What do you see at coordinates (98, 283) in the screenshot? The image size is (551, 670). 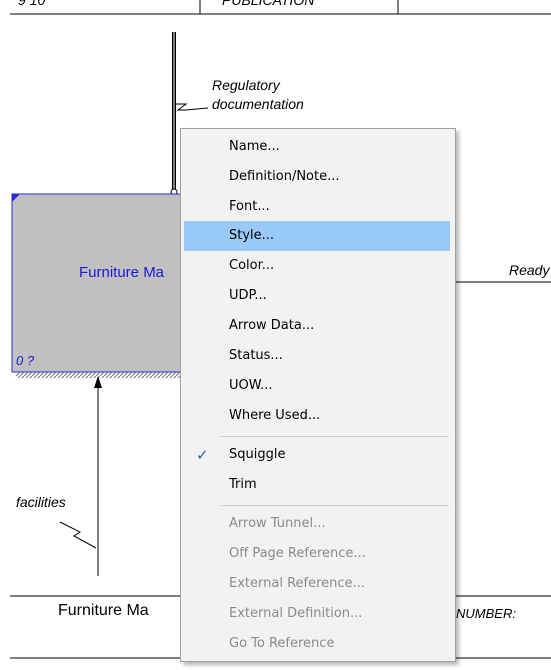 I see `activity-box` at bounding box center [98, 283].